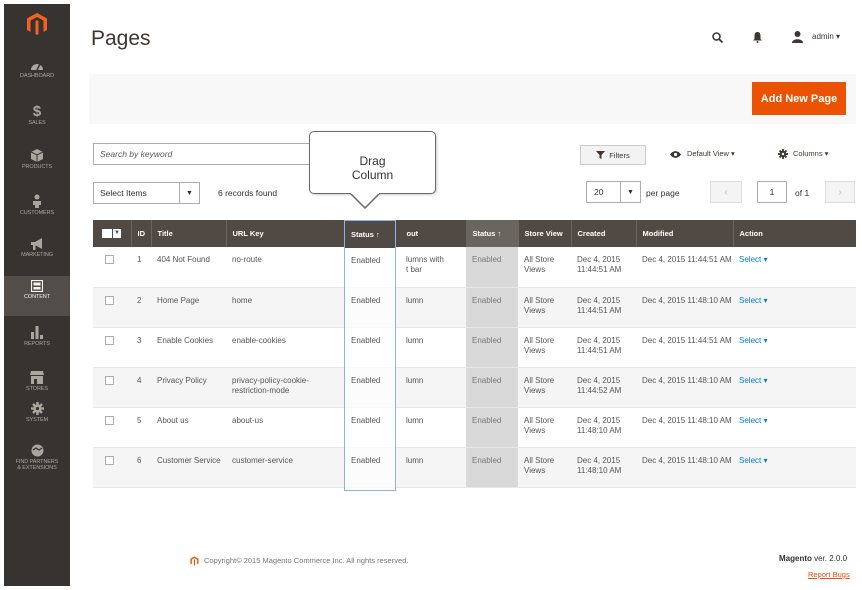 The width and height of the screenshot is (862, 590). I want to click on prev-page-button: ‹, so click(726, 192).